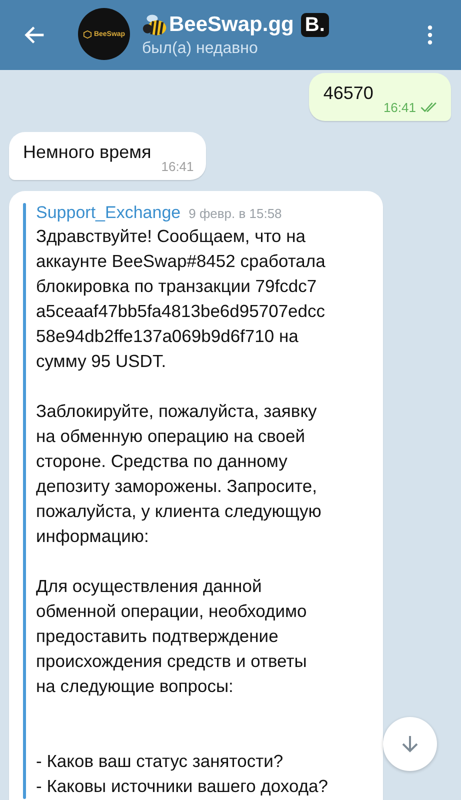 The width and height of the screenshot is (461, 800). What do you see at coordinates (348, 94) in the screenshot?
I see `message-text: 46570` at bounding box center [348, 94].